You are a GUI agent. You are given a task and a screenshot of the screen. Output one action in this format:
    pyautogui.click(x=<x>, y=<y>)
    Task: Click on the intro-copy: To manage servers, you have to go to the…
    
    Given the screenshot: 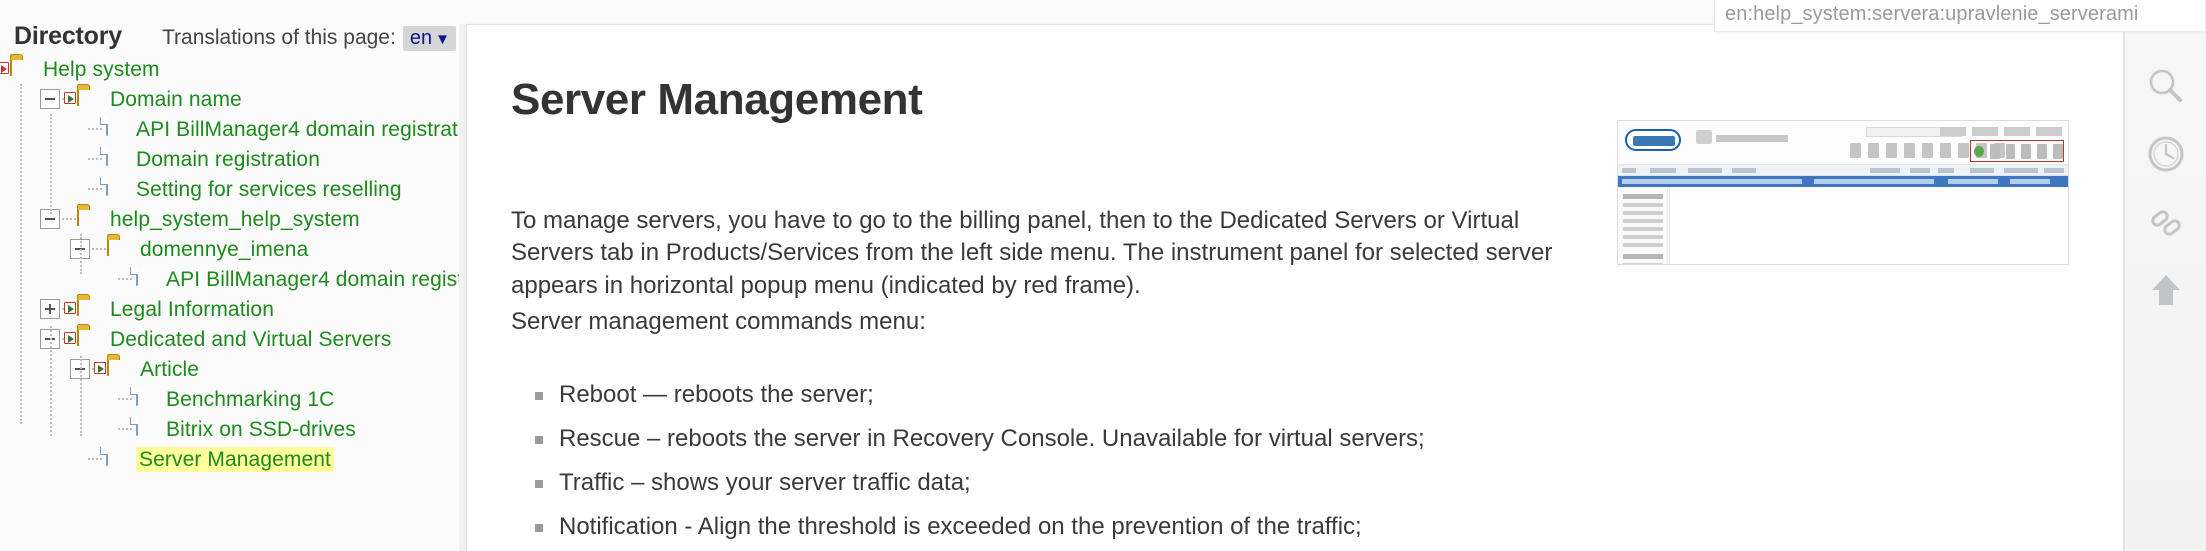 What is the action you would take?
    pyautogui.click(x=1048, y=272)
    